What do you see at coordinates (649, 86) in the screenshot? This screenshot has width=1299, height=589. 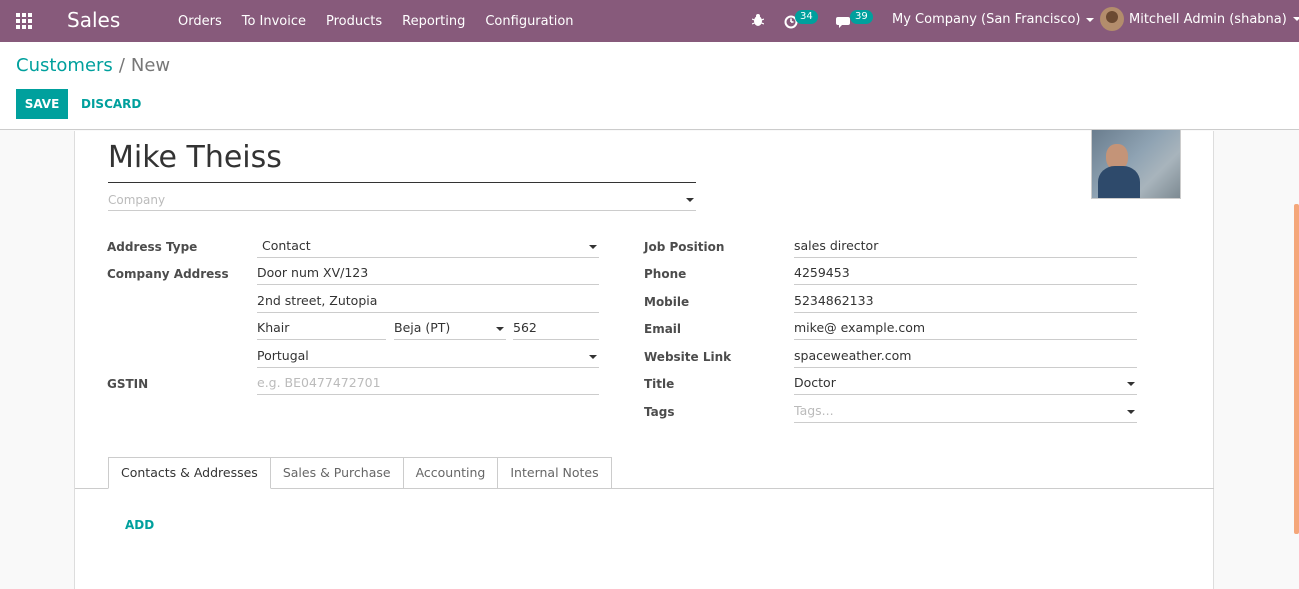 I see `control-panel: Customers / New SAVE DISCARD` at bounding box center [649, 86].